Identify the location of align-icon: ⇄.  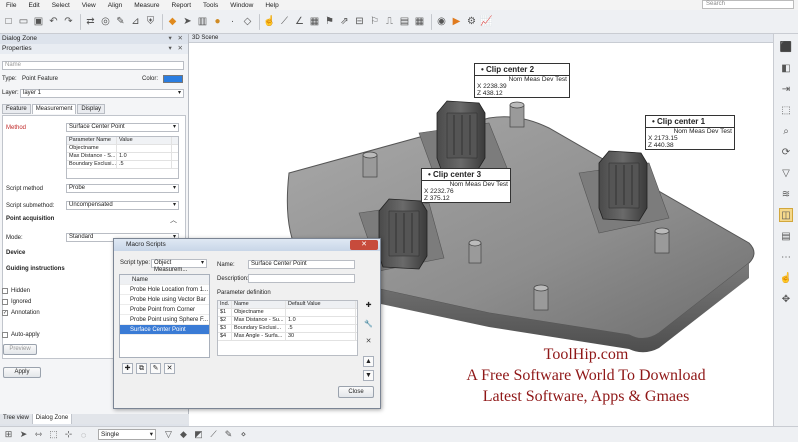
(90, 21).